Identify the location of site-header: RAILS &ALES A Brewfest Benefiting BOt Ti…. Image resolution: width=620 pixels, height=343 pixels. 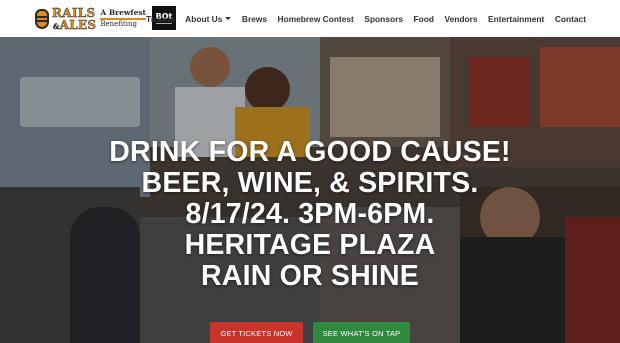
(310, 18).